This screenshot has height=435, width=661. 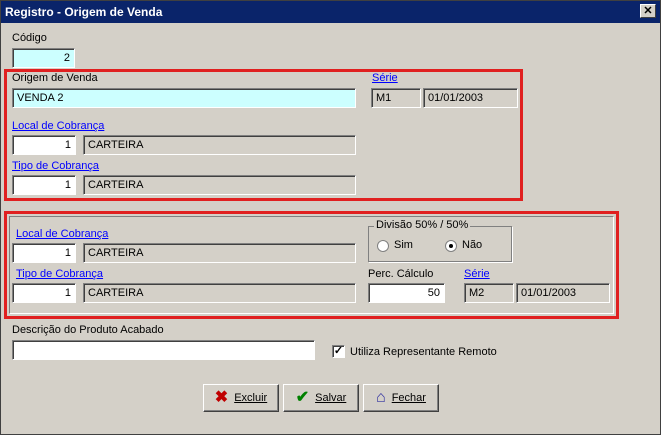 I want to click on codigo-field: 2, so click(x=43, y=58).